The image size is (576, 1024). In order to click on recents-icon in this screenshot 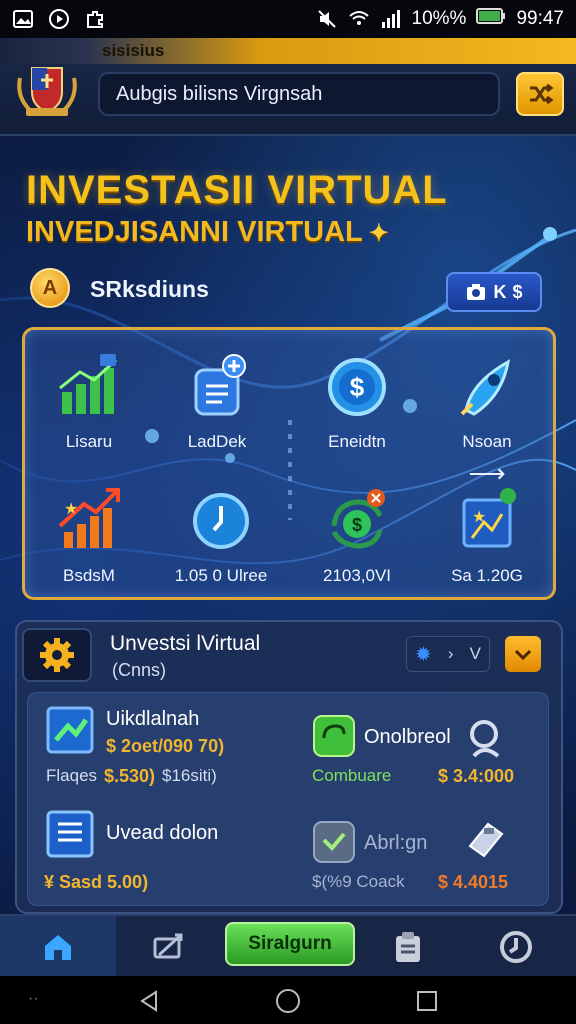, I will do `click(427, 1001)`.